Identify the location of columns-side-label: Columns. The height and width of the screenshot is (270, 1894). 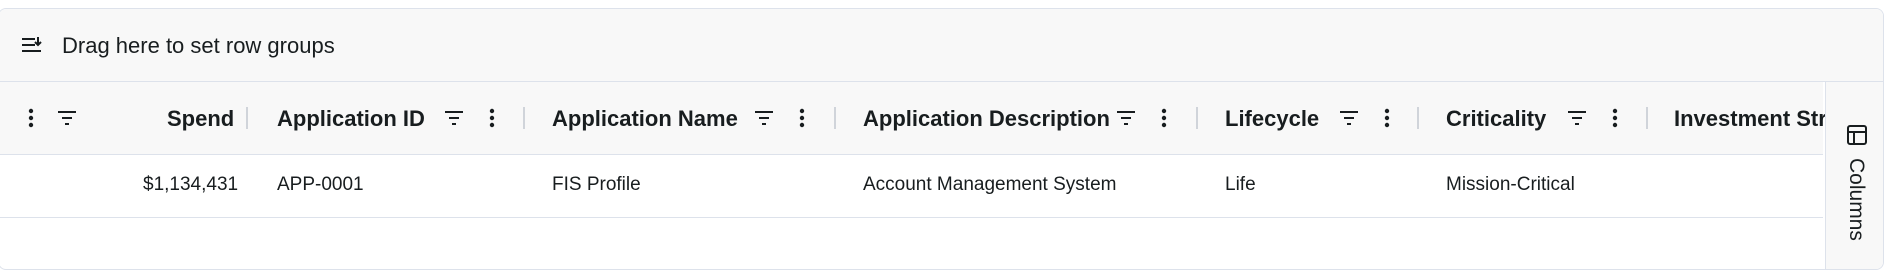
(1856, 199).